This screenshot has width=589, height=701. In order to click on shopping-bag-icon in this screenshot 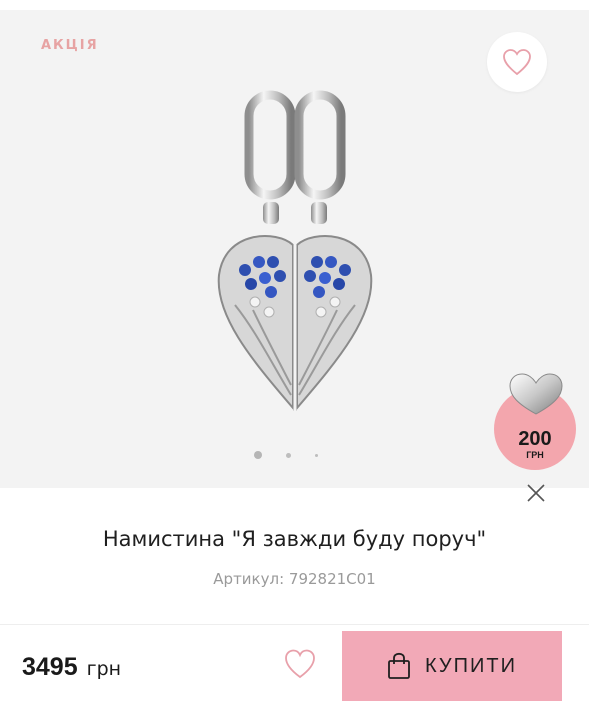, I will do `click(399, 665)`.